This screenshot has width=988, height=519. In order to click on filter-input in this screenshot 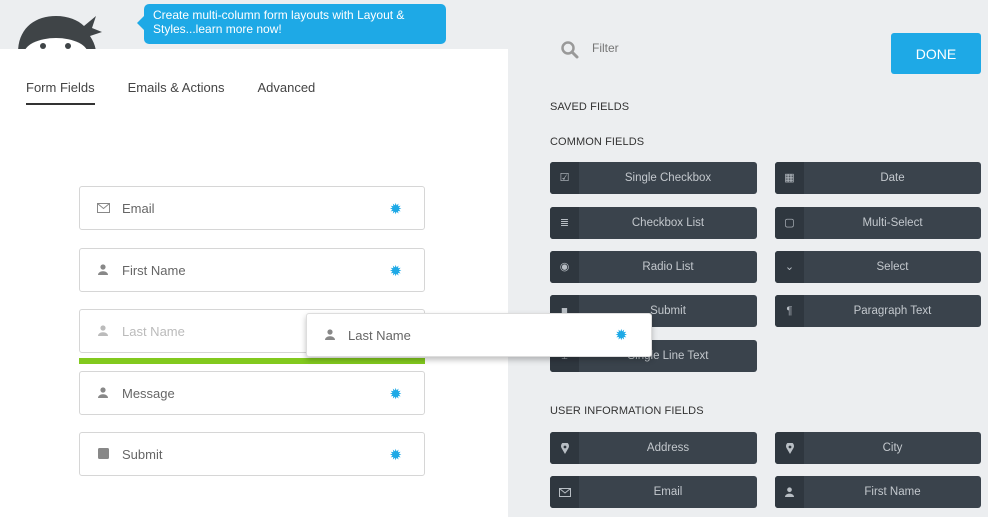, I will do `click(692, 48)`.